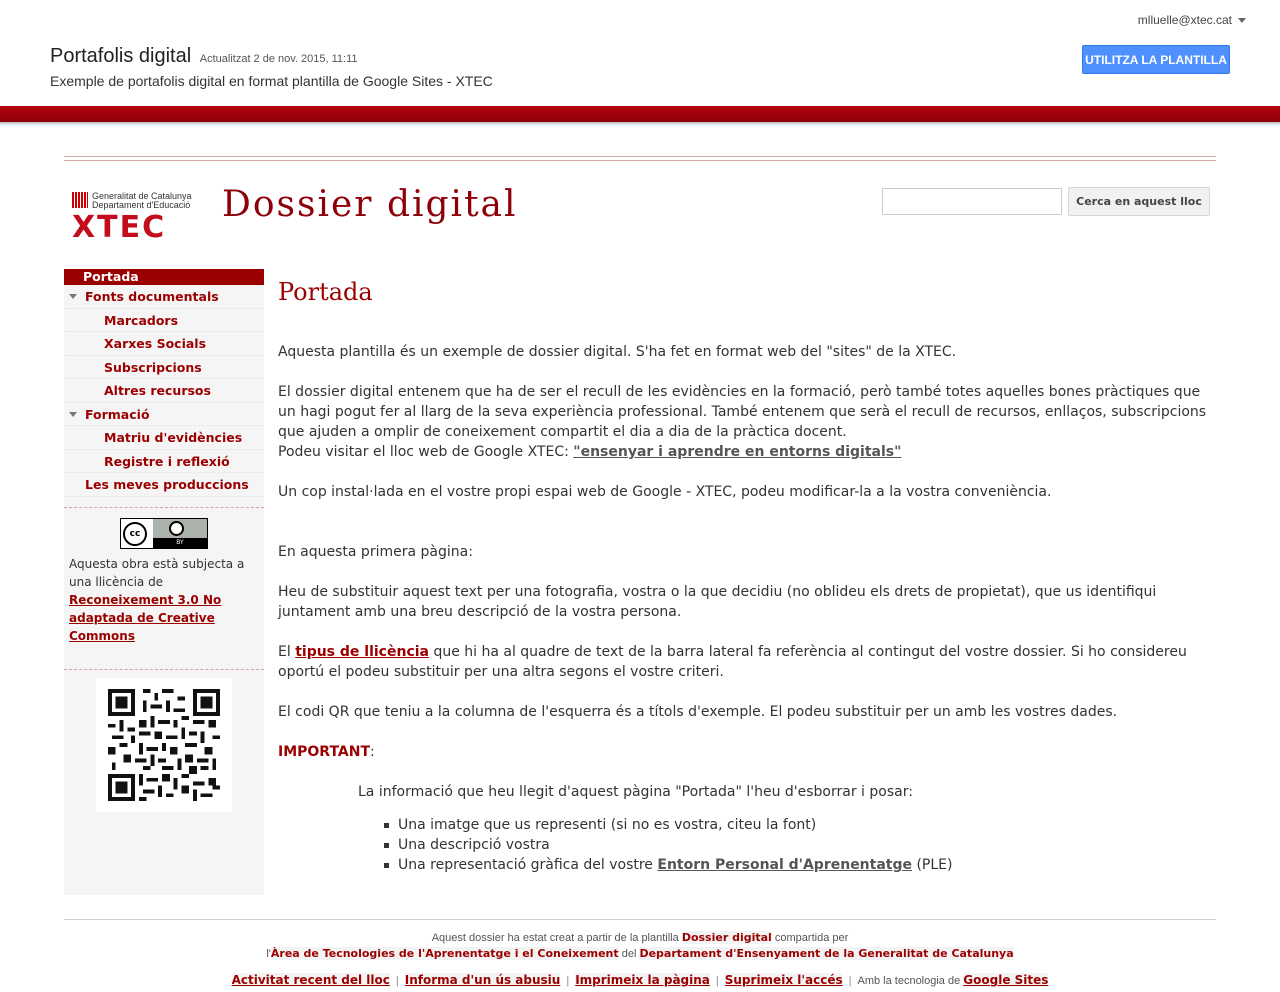 This screenshot has height=992, width=1280. Describe the element at coordinates (121, 56) in the screenshot. I see `template-title: Portafolis digital` at that location.